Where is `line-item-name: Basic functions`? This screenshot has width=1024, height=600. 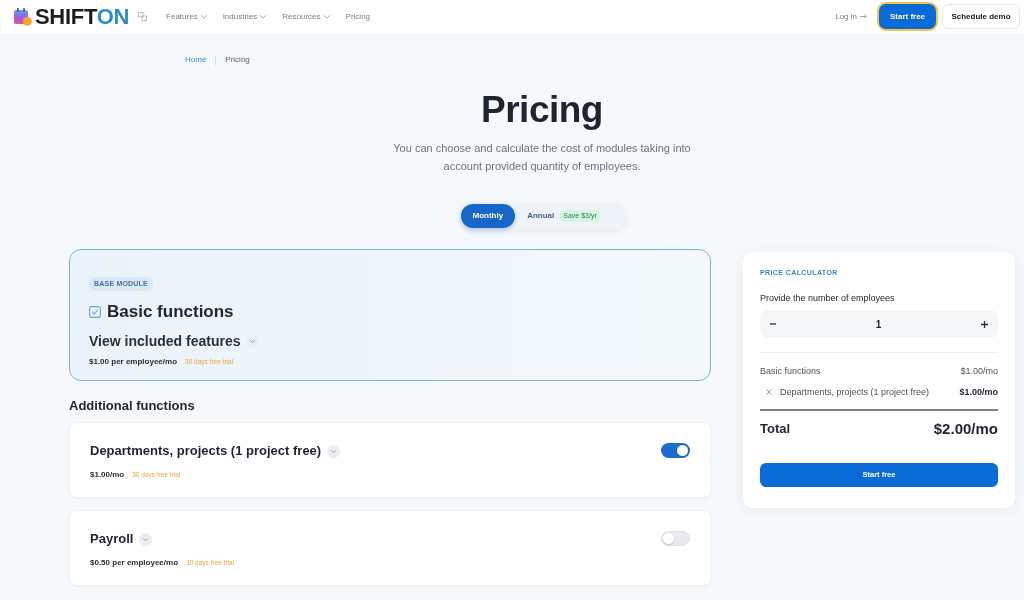
line-item-name: Basic functions is located at coordinates (790, 371).